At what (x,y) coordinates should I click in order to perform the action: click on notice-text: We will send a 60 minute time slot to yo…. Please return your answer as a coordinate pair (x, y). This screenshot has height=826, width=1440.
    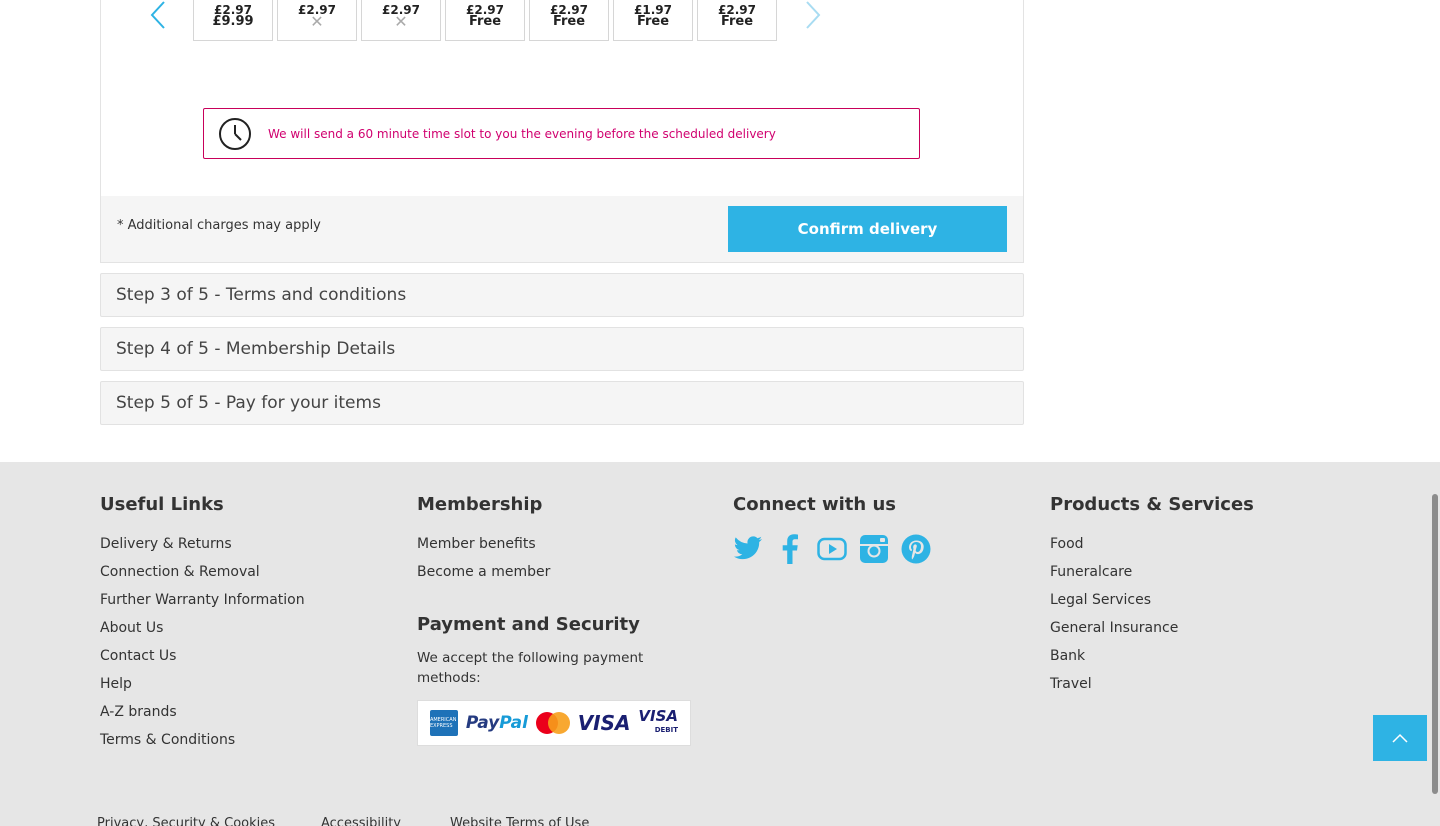
    Looking at the image, I should click on (522, 133).